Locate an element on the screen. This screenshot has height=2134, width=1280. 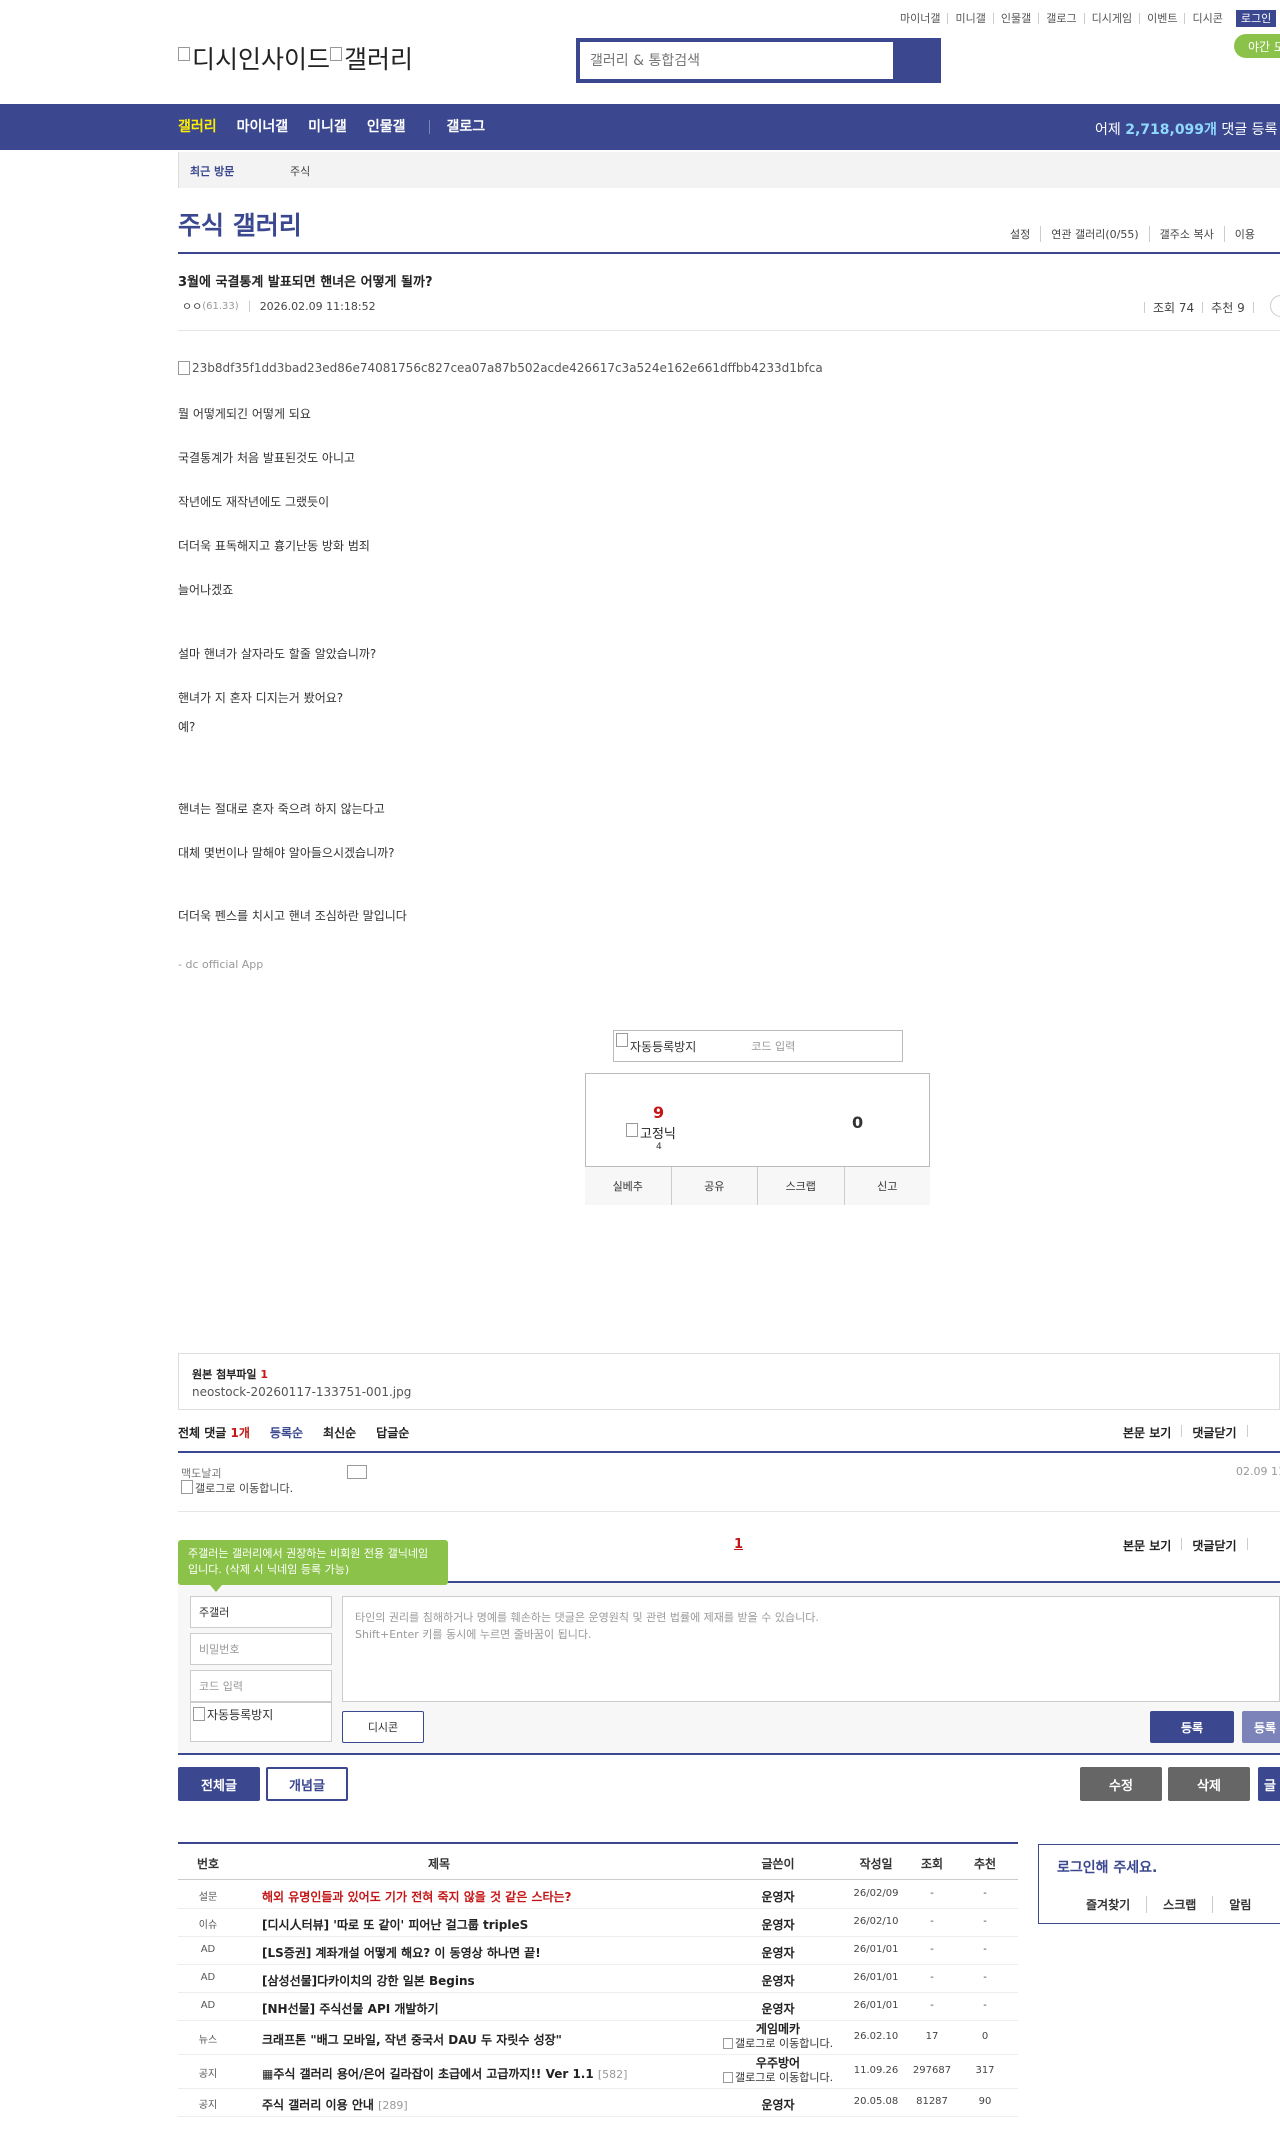
best-posts-button: 개념글 is located at coordinates (307, 1784).